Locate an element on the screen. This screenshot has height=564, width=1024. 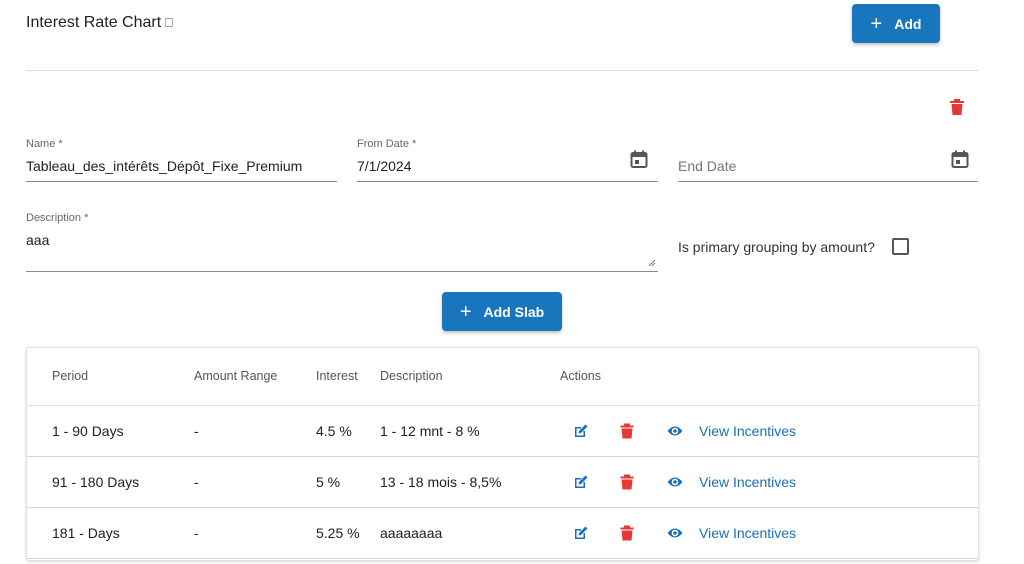
add-button: + Add is located at coordinates (896, 23).